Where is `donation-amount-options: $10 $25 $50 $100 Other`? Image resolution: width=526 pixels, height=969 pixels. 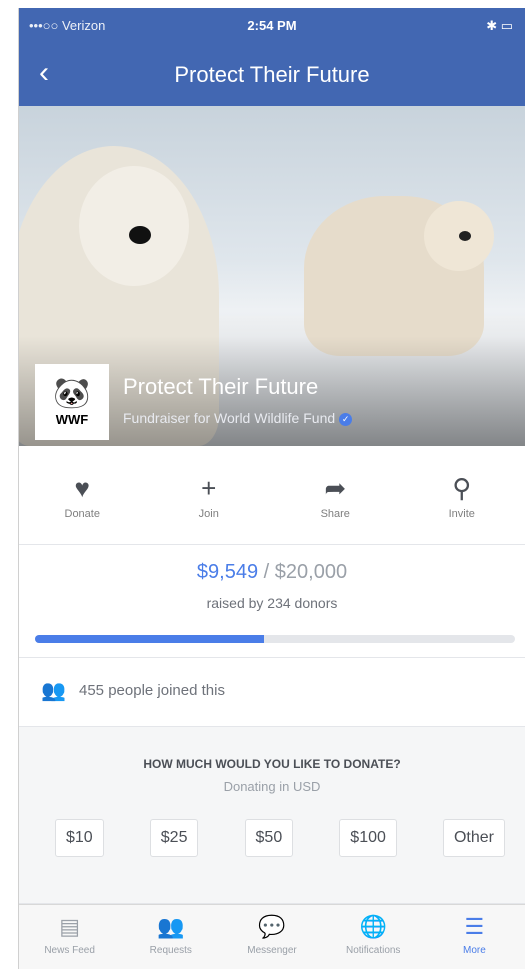 donation-amount-options: $10 $25 $50 $100 Other is located at coordinates (280, 838).